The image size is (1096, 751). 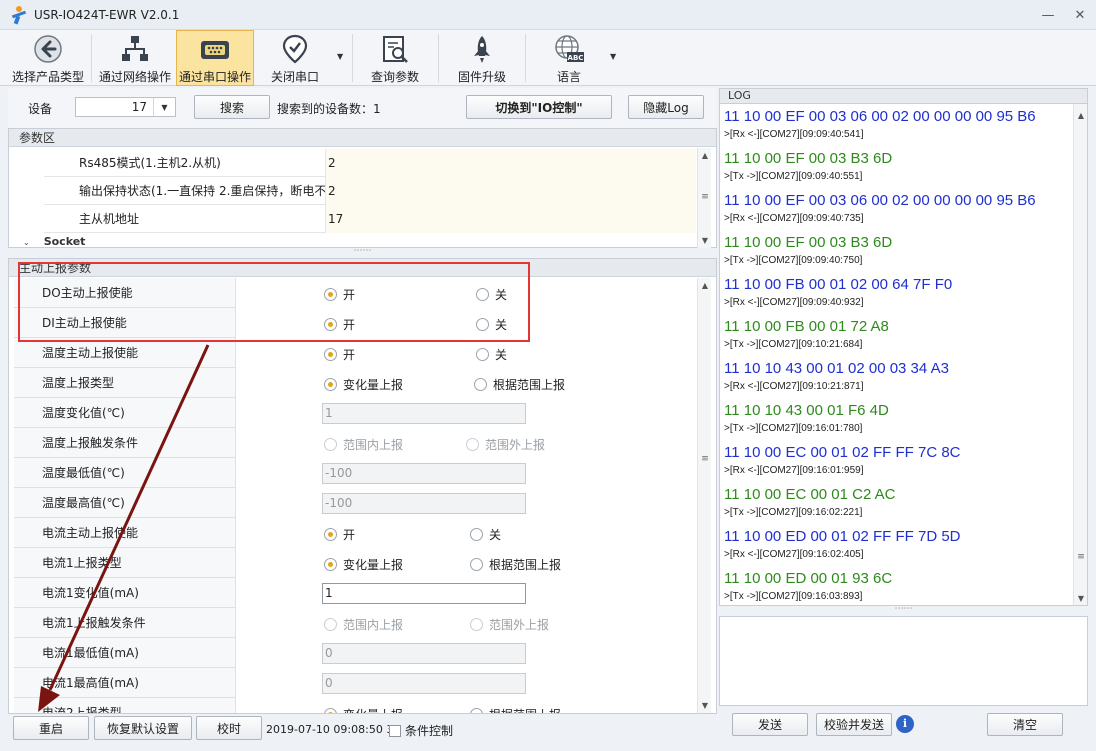 I want to click on info-icon: i, so click(x=905, y=724).